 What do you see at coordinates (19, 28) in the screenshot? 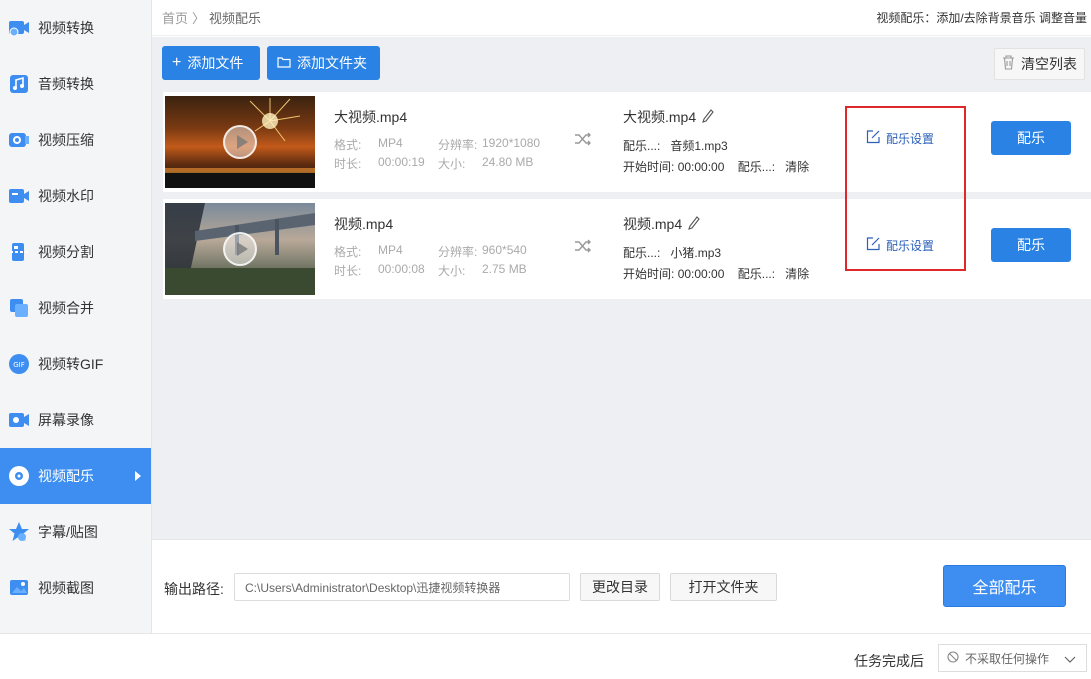
I see `video-convert-icon` at bounding box center [19, 28].